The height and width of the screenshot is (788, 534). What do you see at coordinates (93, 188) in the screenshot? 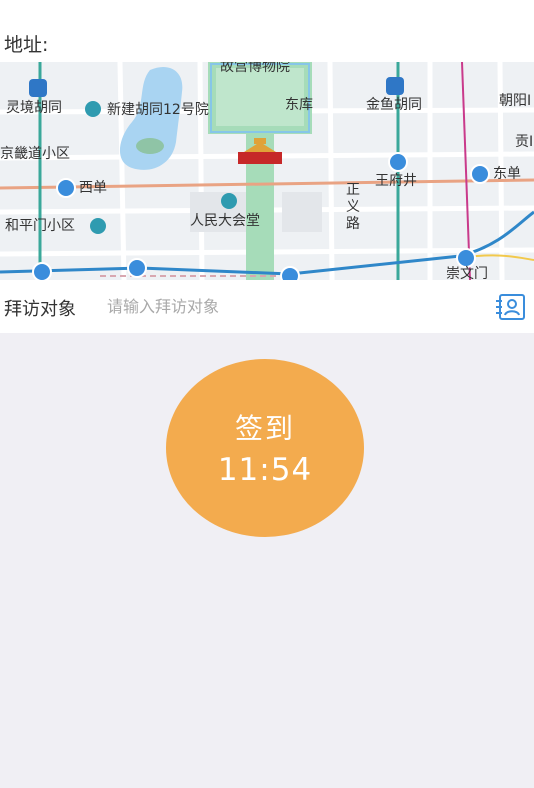
I see `map-poi-xidan: 西单` at bounding box center [93, 188].